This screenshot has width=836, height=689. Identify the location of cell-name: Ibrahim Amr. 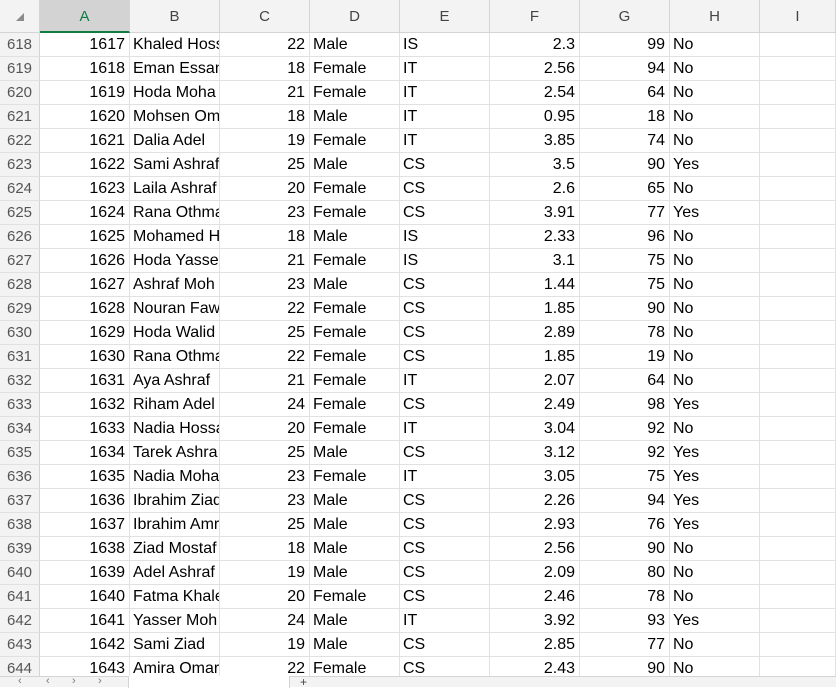
(175, 525).